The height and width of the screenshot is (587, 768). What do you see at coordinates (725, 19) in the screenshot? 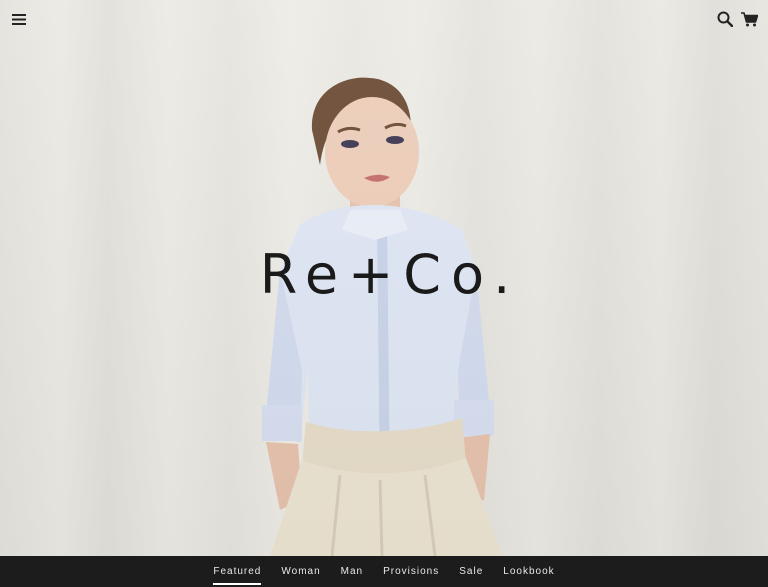
I see `search-icon` at bounding box center [725, 19].